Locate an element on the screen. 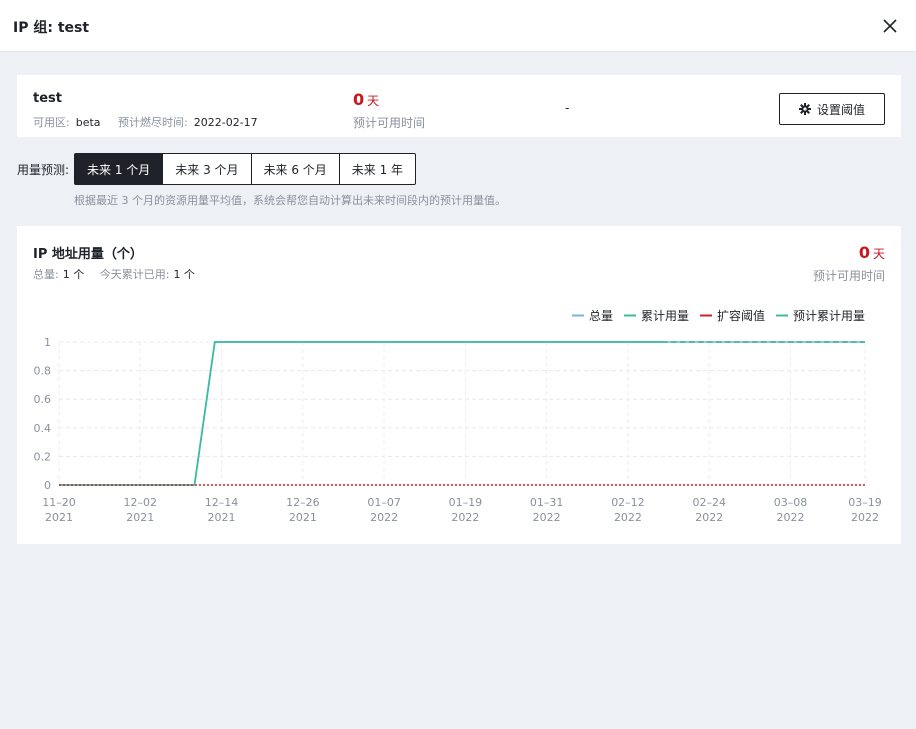  days-unit: 天 is located at coordinates (373, 101).